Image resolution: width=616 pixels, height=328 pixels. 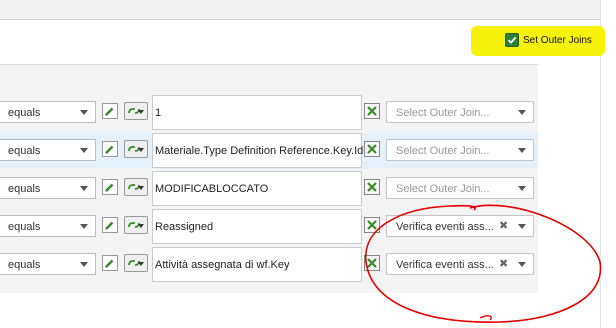 What do you see at coordinates (300, 10) in the screenshot?
I see `header-strip` at bounding box center [300, 10].